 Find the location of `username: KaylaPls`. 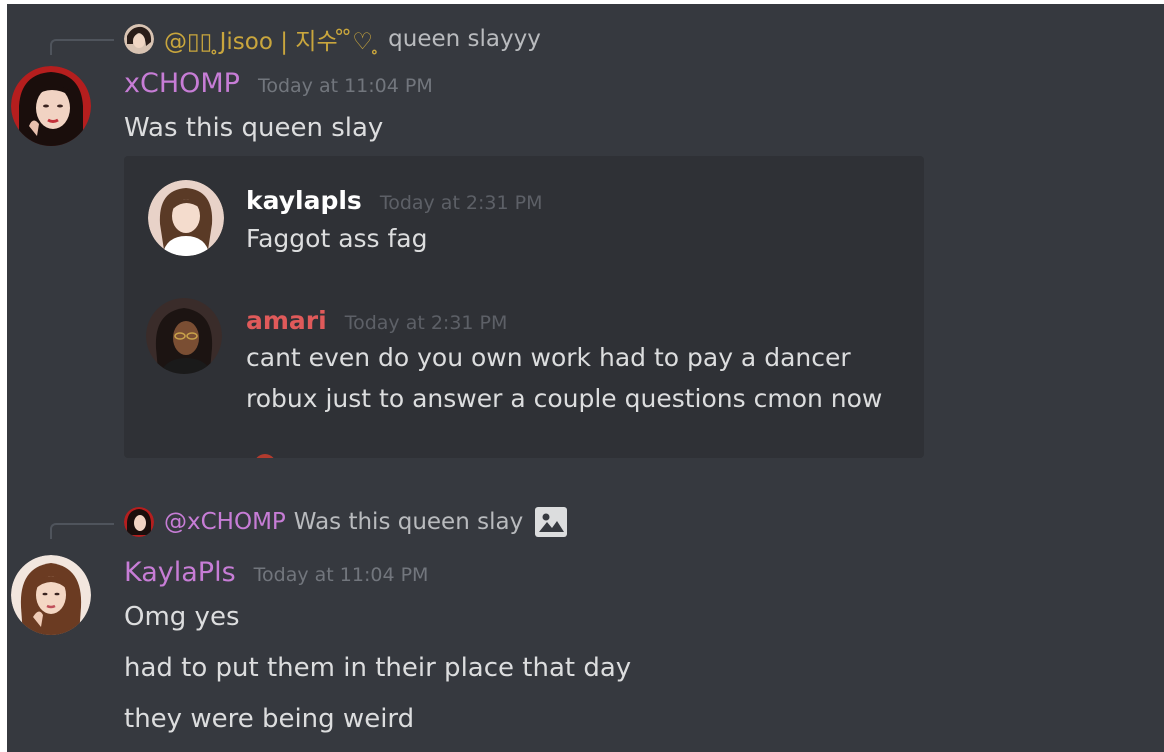

username: KaylaPls is located at coordinates (180, 572).